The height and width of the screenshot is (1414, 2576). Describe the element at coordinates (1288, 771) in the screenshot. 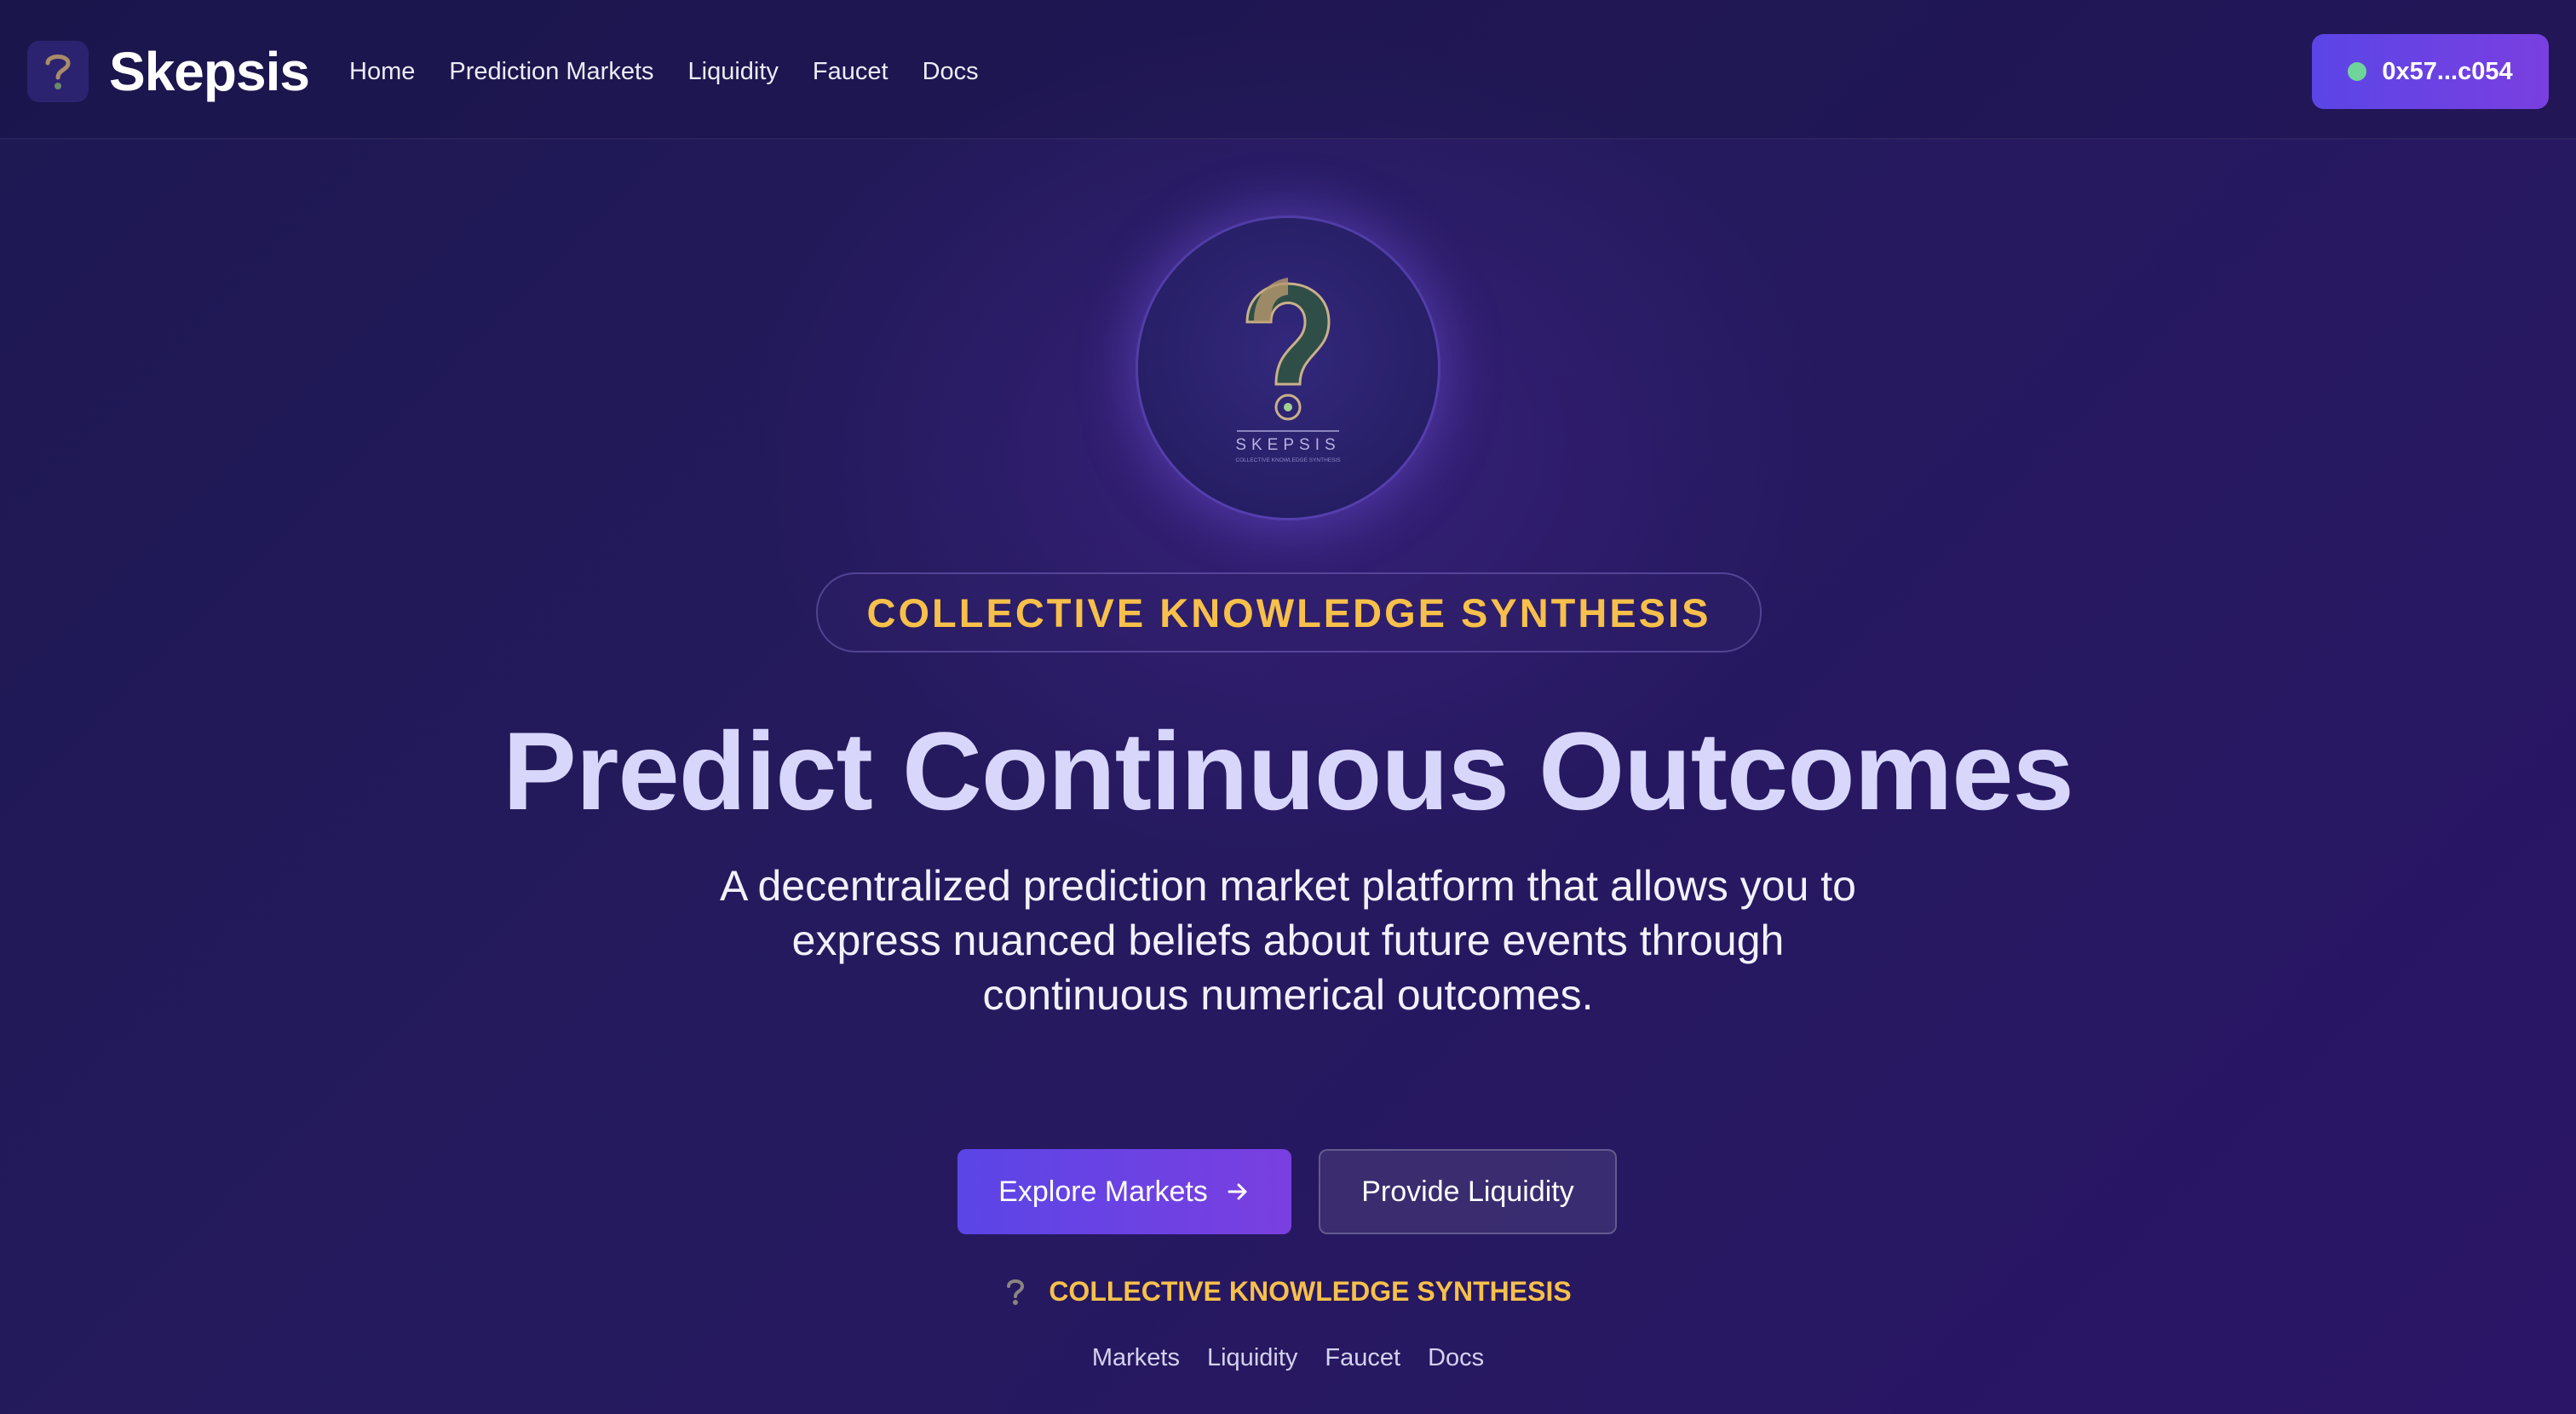

I see `page-title: Predict Continuous Outcomes` at that location.